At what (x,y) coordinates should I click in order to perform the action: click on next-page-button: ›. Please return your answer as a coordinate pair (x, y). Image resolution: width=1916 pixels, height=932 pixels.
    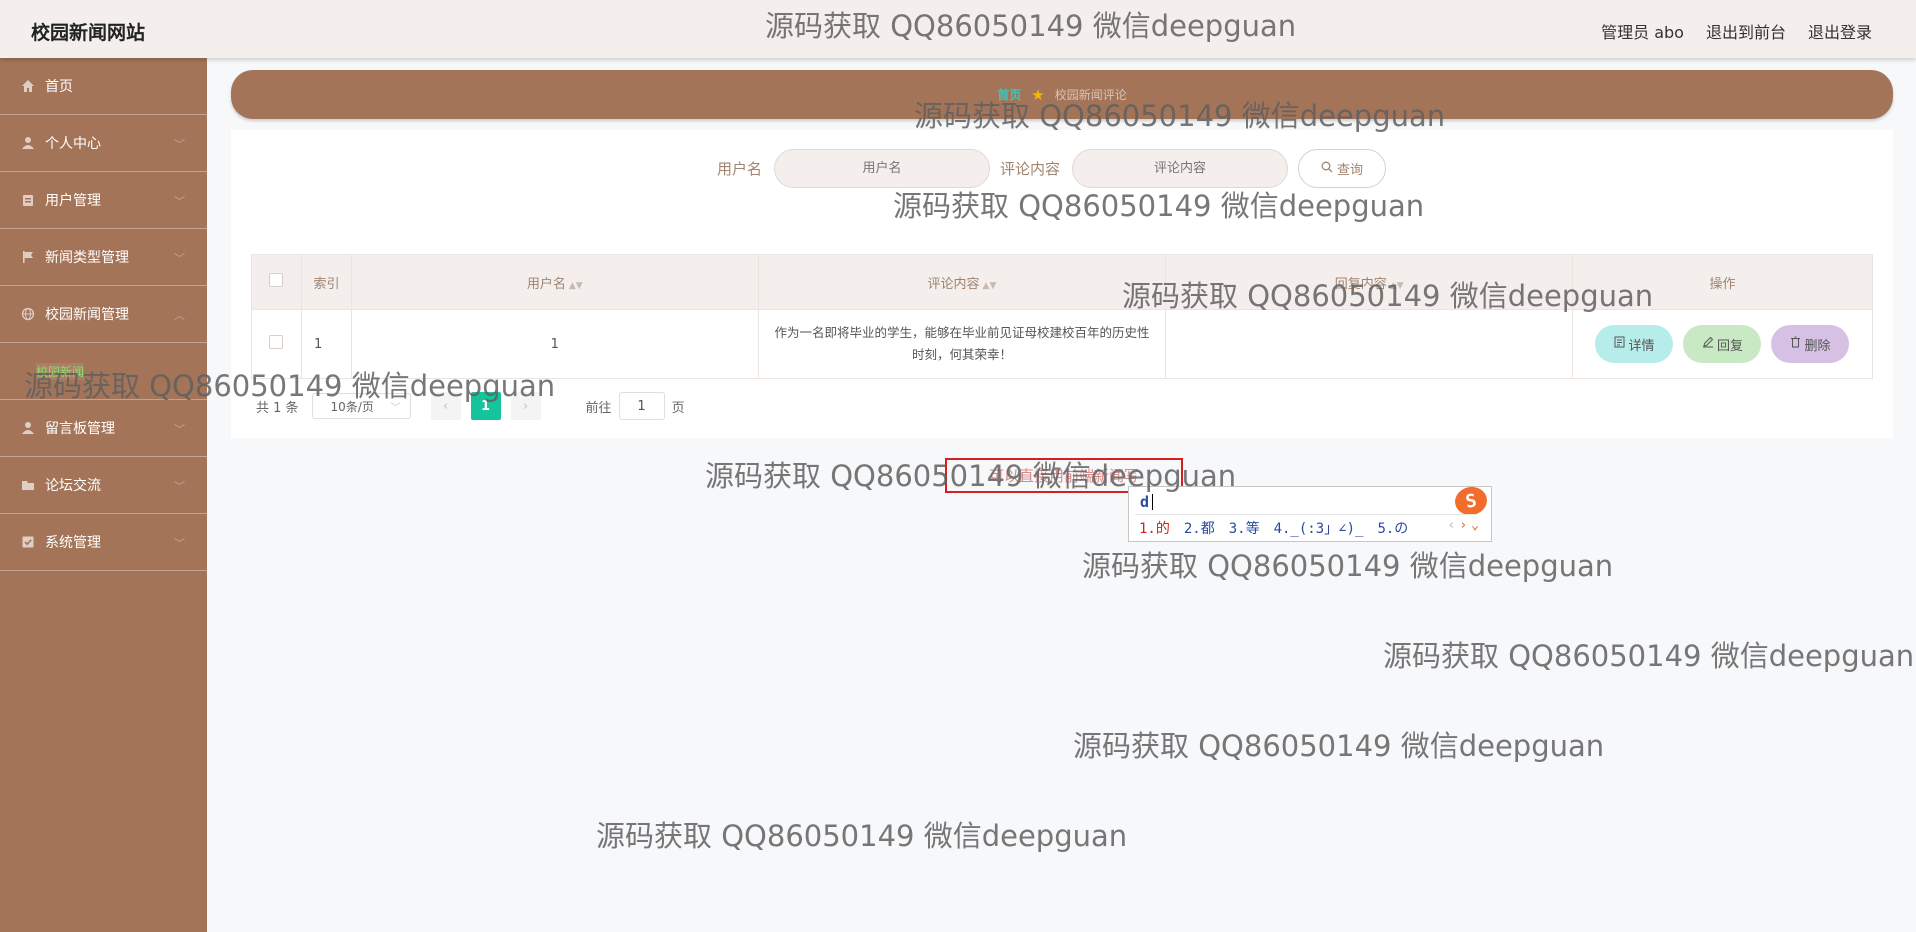
    Looking at the image, I should click on (525, 406).